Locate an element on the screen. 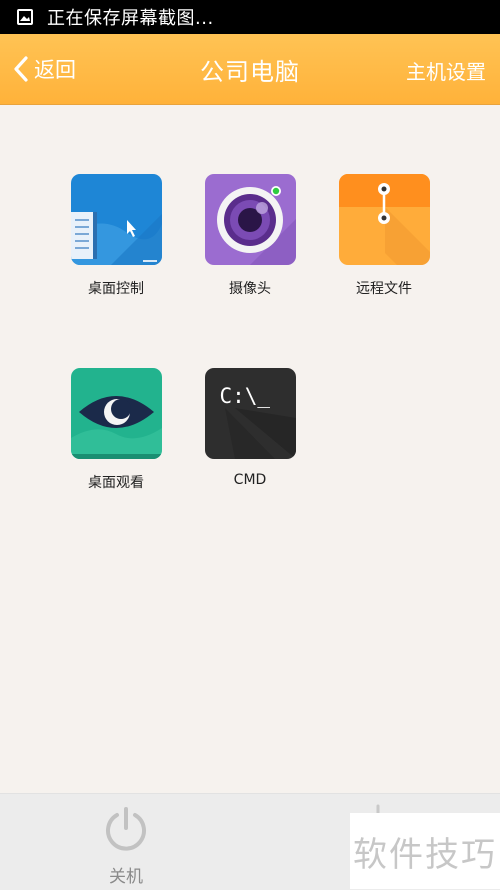 This screenshot has width=500, height=890. watermark: 软件技巧 is located at coordinates (425, 851).